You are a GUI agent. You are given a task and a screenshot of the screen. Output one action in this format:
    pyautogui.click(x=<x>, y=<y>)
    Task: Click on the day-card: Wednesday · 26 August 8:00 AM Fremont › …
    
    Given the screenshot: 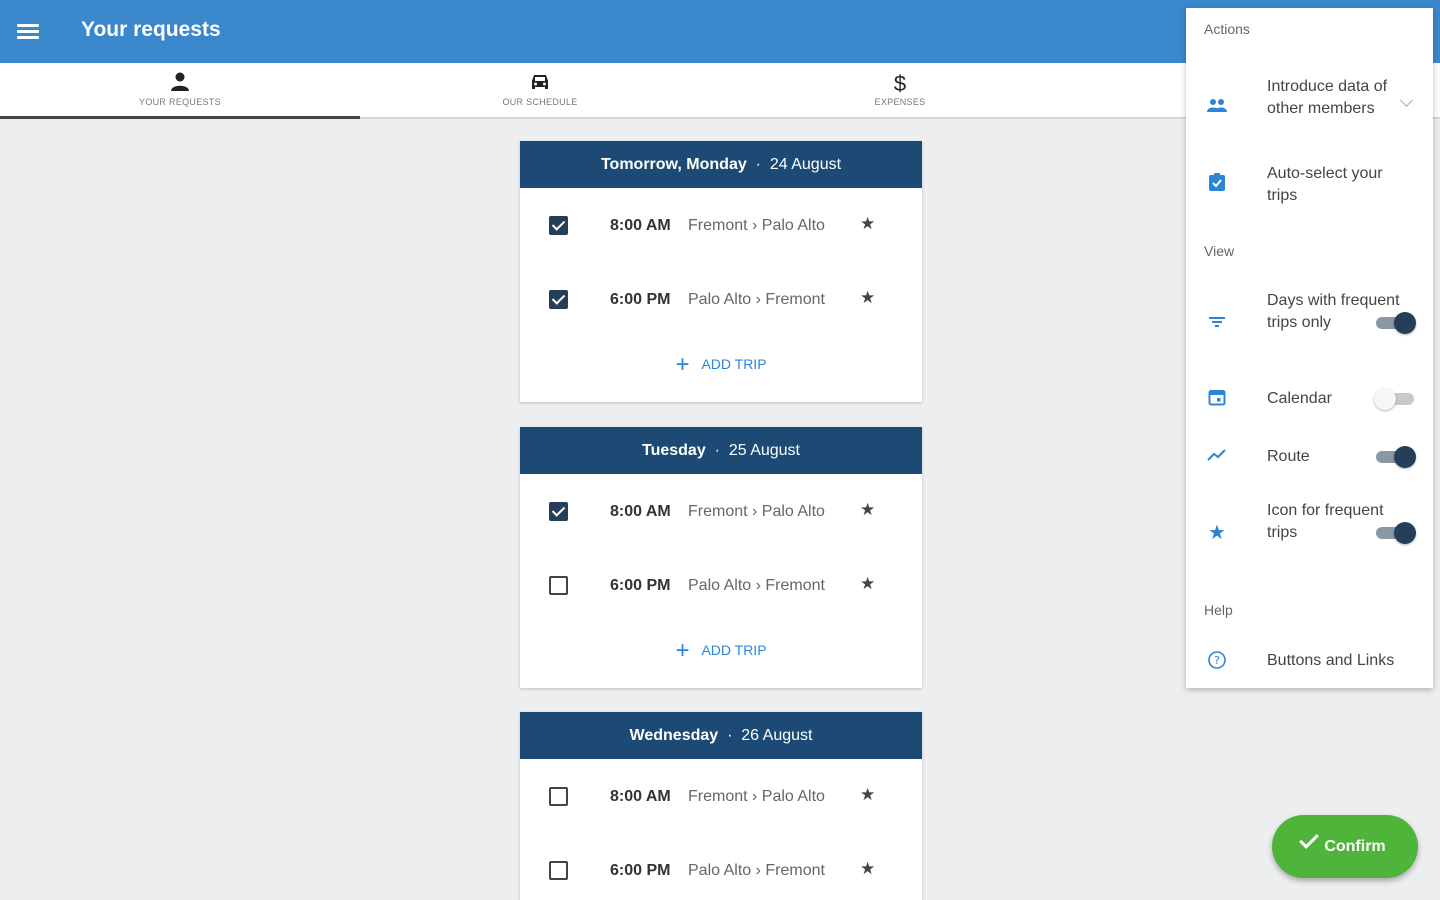 What is the action you would take?
    pyautogui.click(x=721, y=806)
    